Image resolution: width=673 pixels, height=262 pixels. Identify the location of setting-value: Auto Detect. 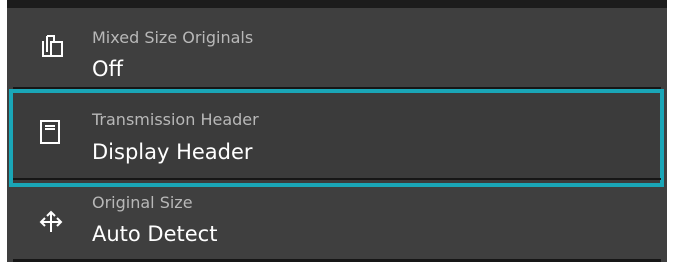
(155, 234).